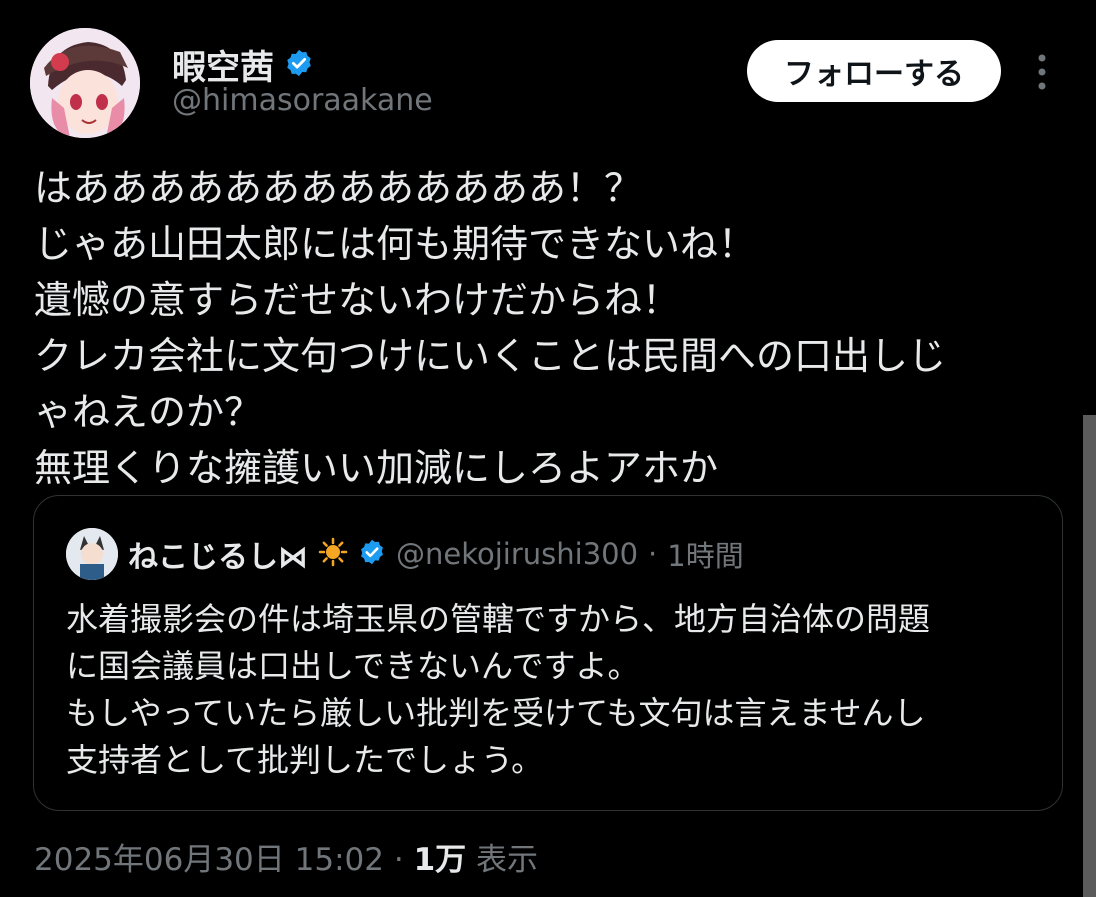 Image resolution: width=1096 pixels, height=897 pixels. What do you see at coordinates (440, 860) in the screenshot?
I see `view-count: 1万` at bounding box center [440, 860].